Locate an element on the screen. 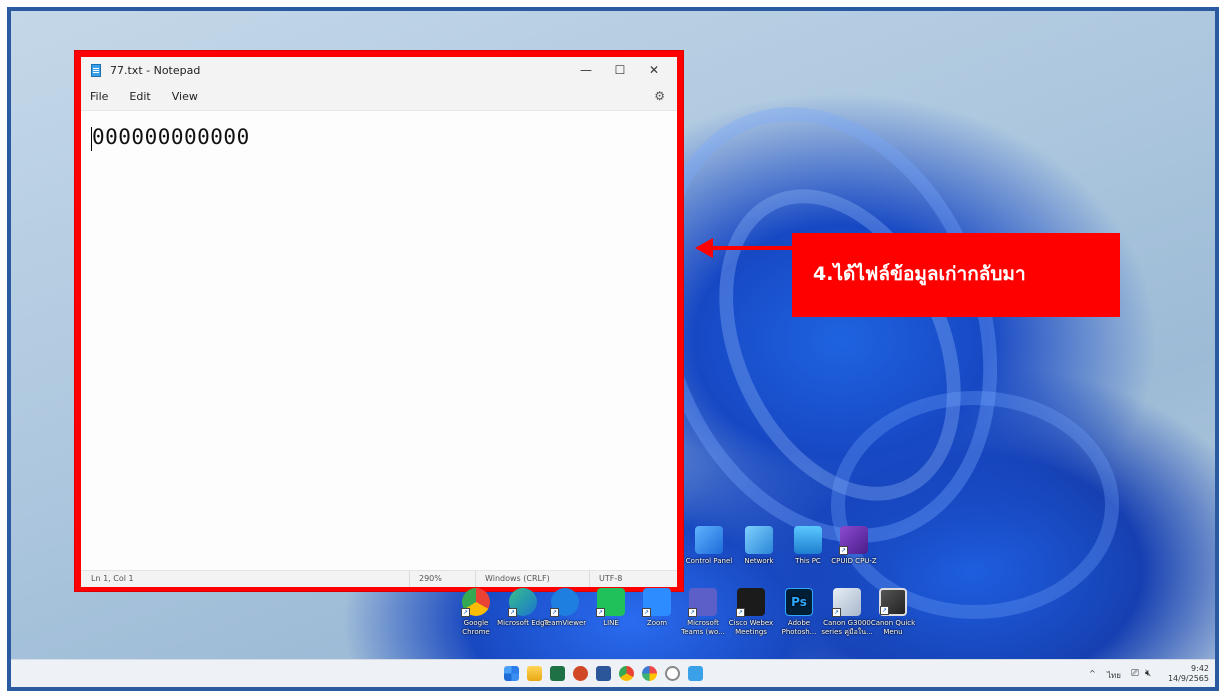 This screenshot has height=696, width=1226. desktop-icon-this-pc: This PC is located at coordinates (808, 546).